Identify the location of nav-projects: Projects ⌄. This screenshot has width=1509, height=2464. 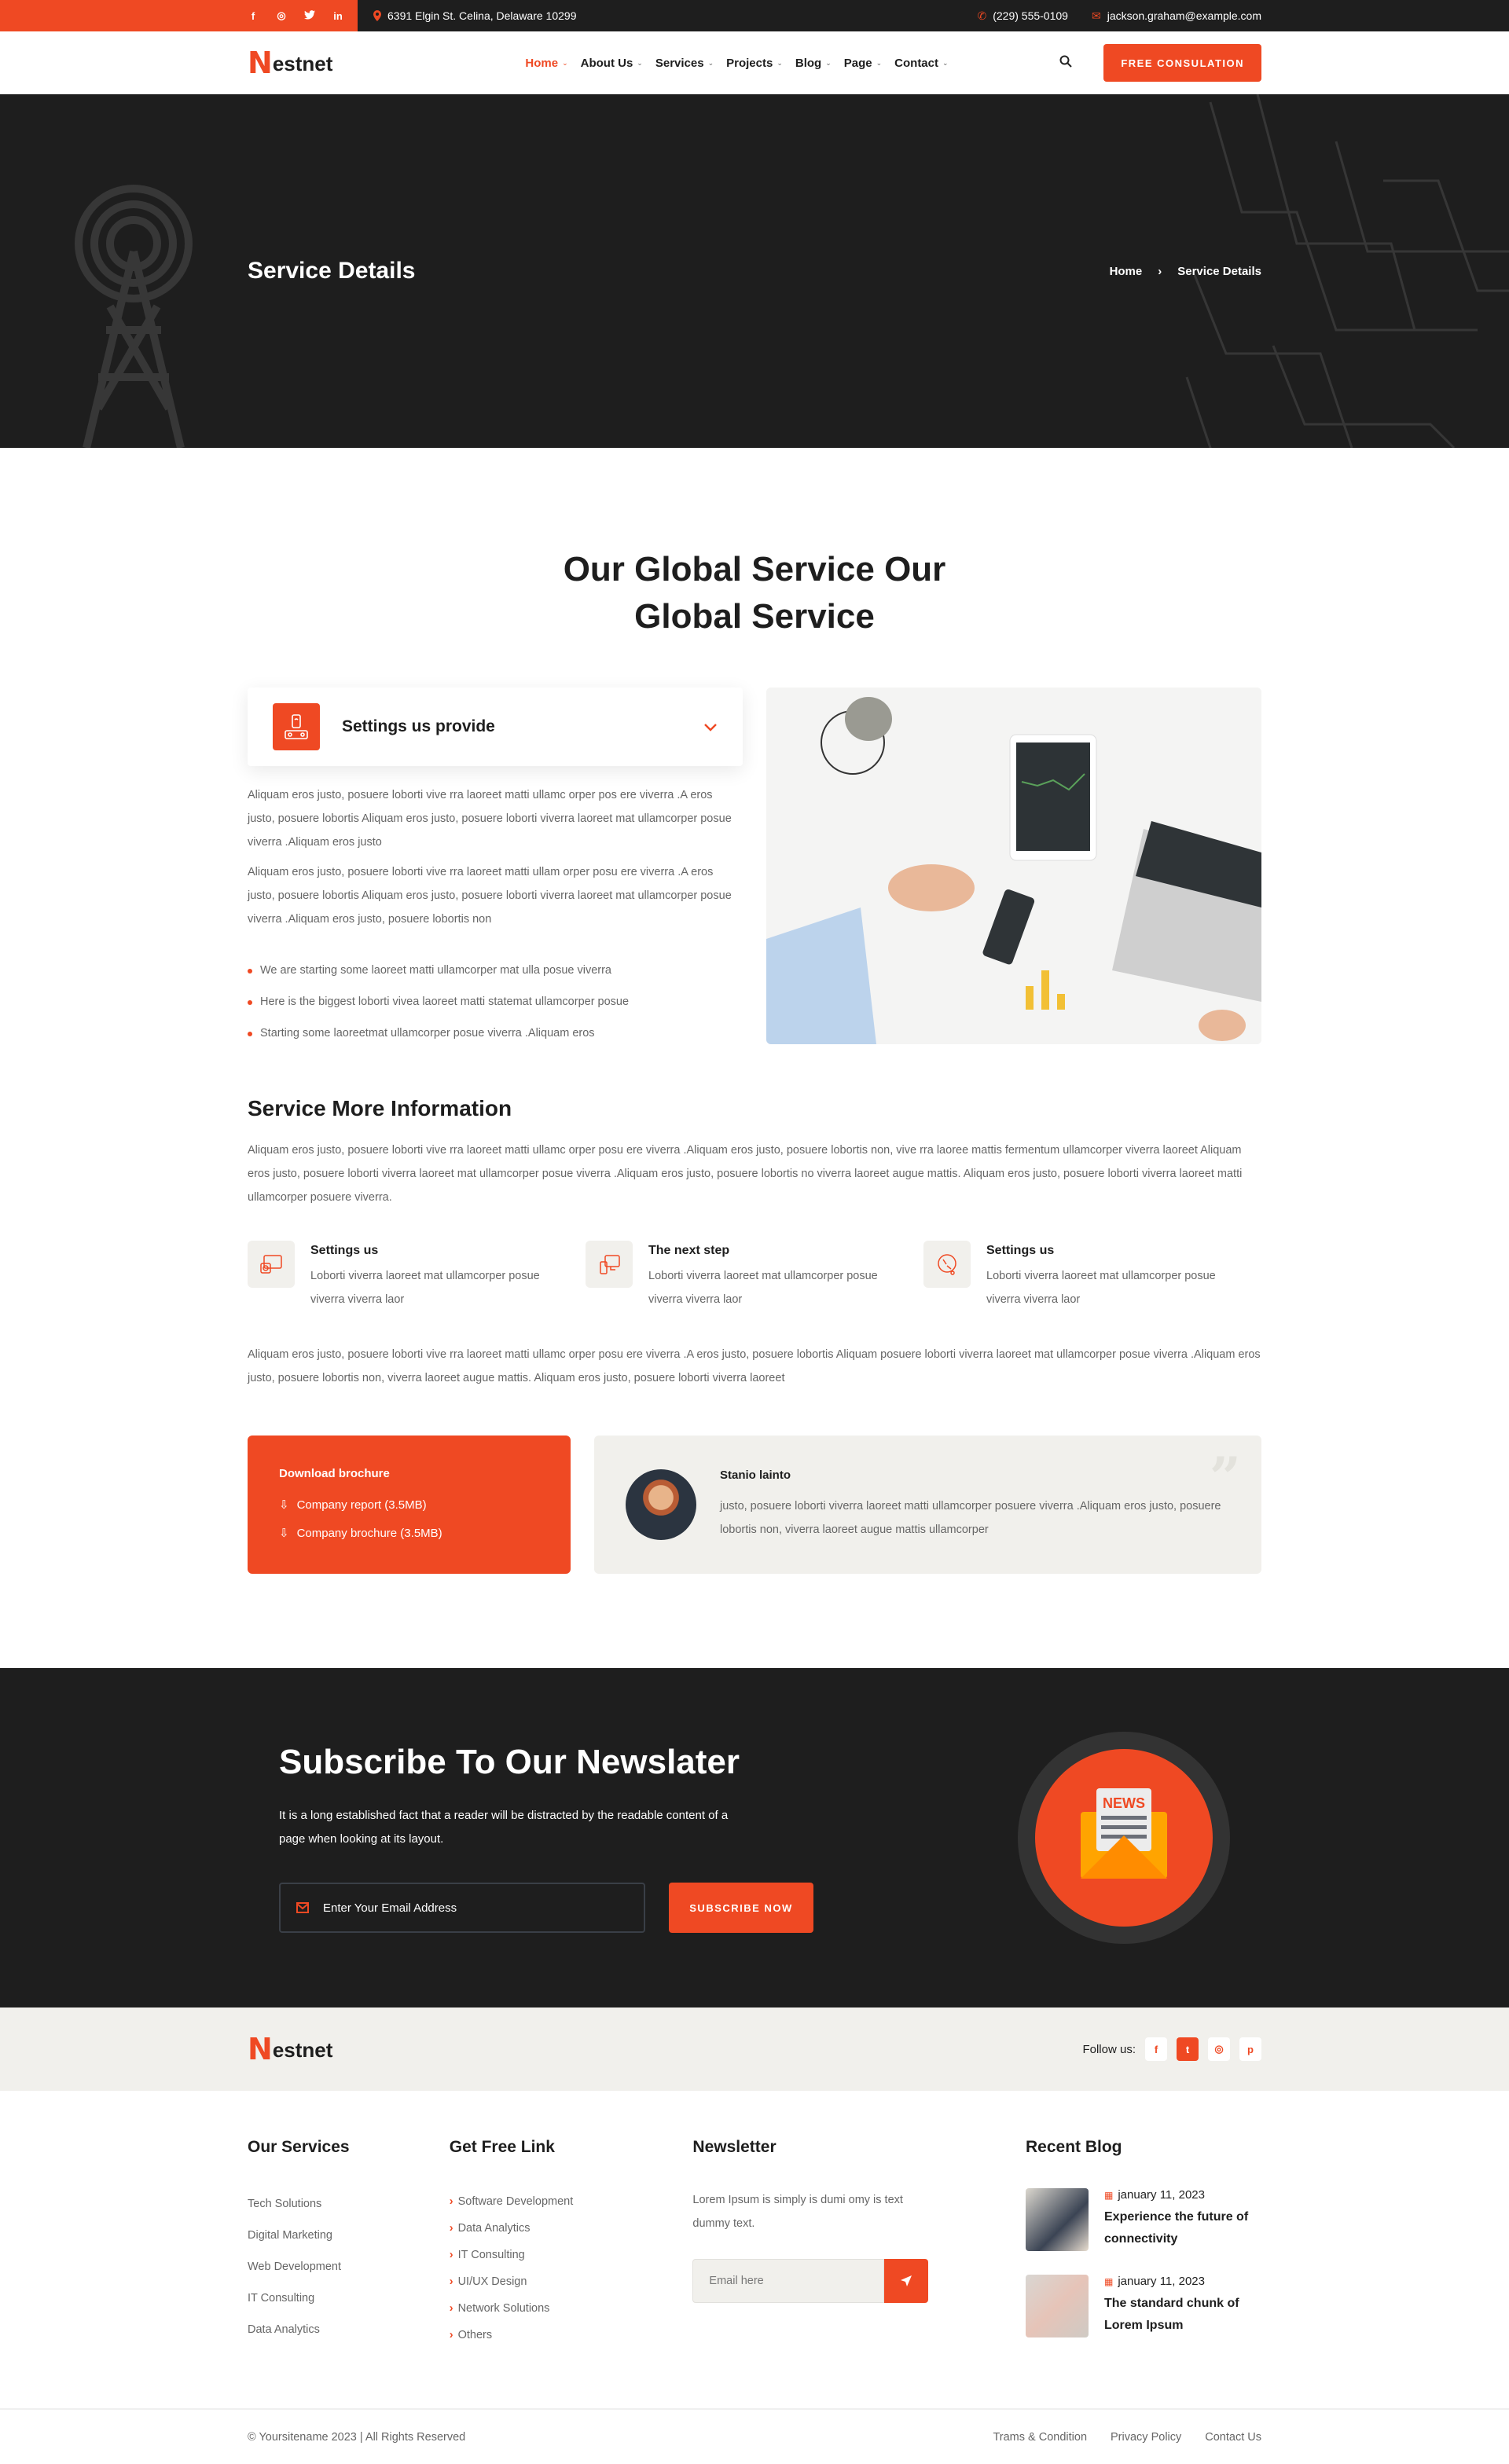
(754, 63).